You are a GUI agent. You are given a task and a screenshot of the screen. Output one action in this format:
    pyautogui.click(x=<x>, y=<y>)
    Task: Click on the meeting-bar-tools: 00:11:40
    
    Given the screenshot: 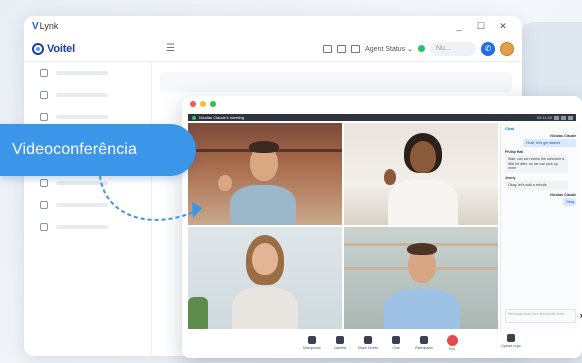 What is the action you would take?
    pyautogui.click(x=537, y=117)
    